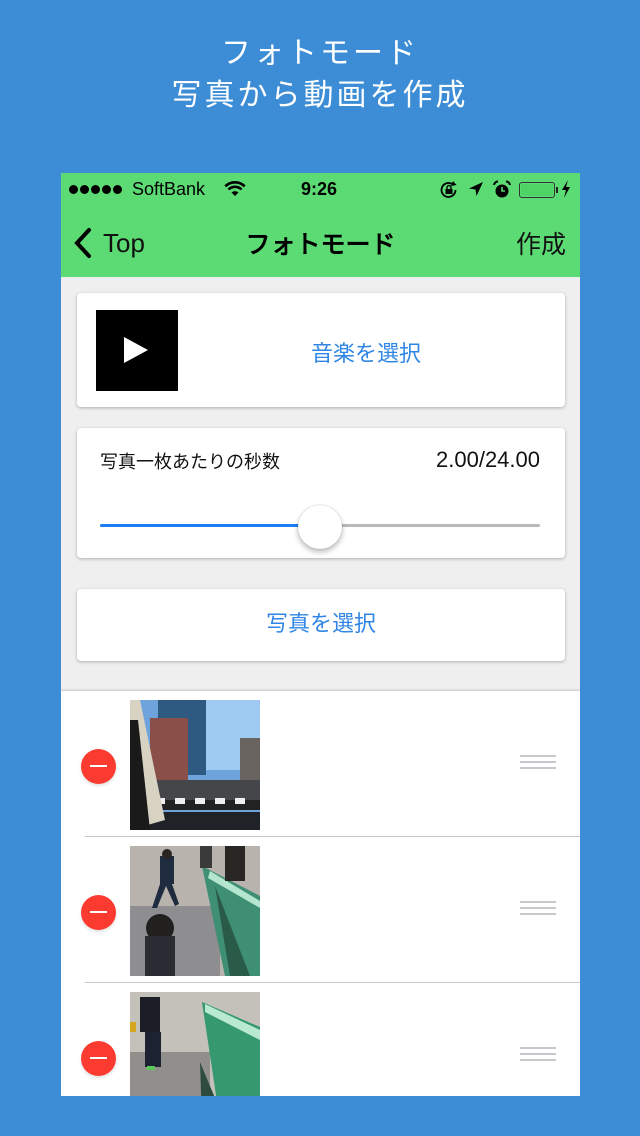  Describe the element at coordinates (541, 243) in the screenshot. I see `create-button: 作成` at that location.